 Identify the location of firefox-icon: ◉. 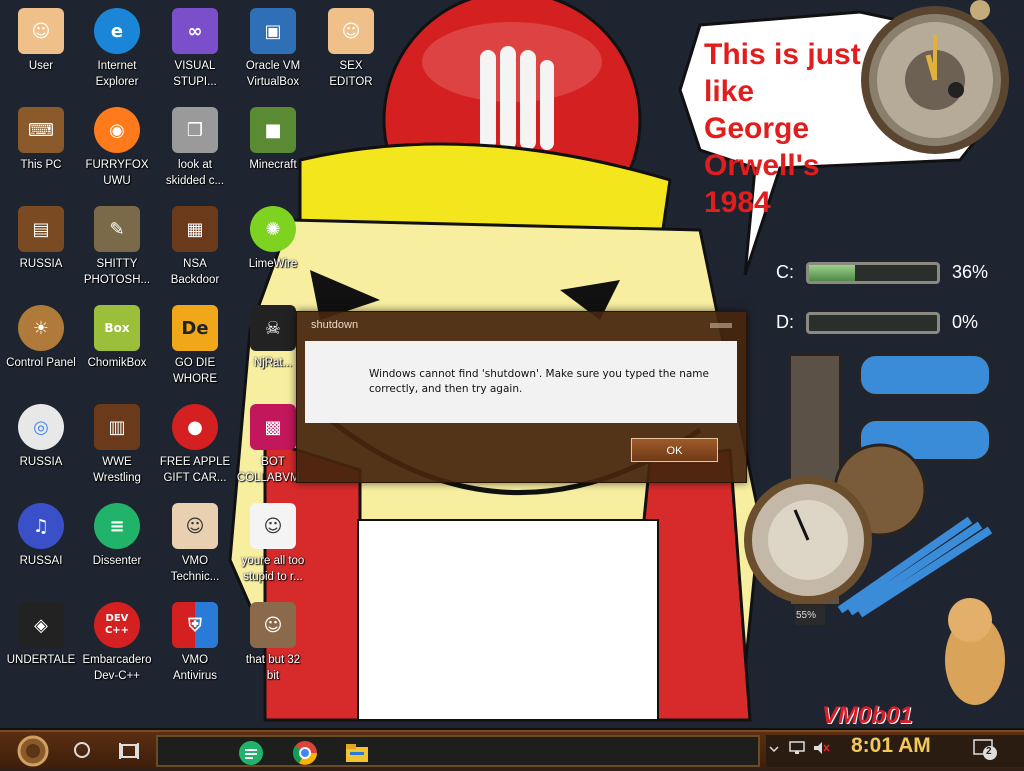
(117, 130).